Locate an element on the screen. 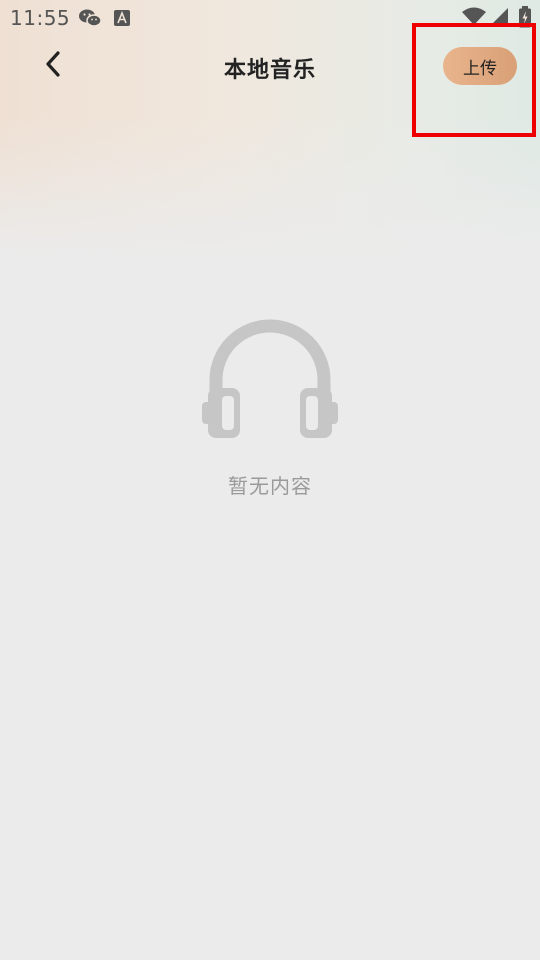 The width and height of the screenshot is (540, 960). empty-state-text: 暂无内容 is located at coordinates (270, 486).